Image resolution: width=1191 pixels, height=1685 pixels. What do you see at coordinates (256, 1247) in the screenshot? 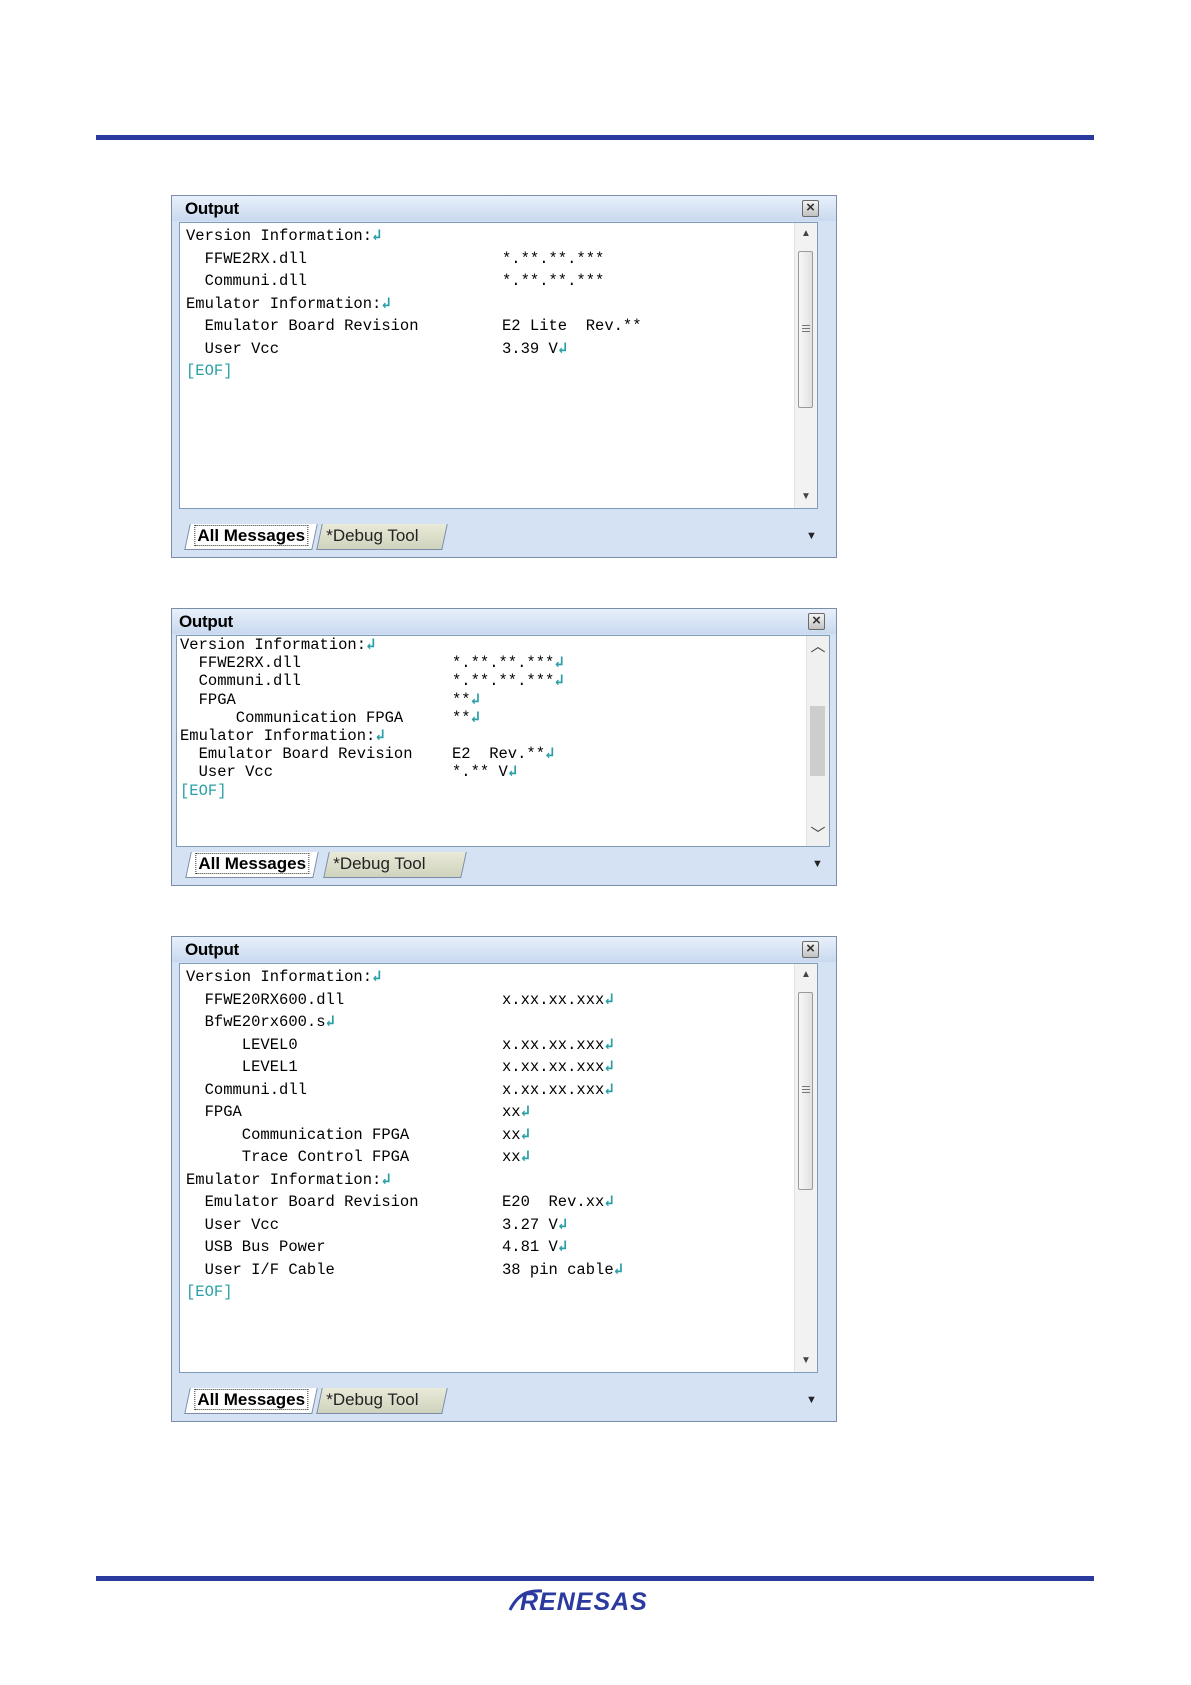
I see `line-label: USB Bus Power` at bounding box center [256, 1247].